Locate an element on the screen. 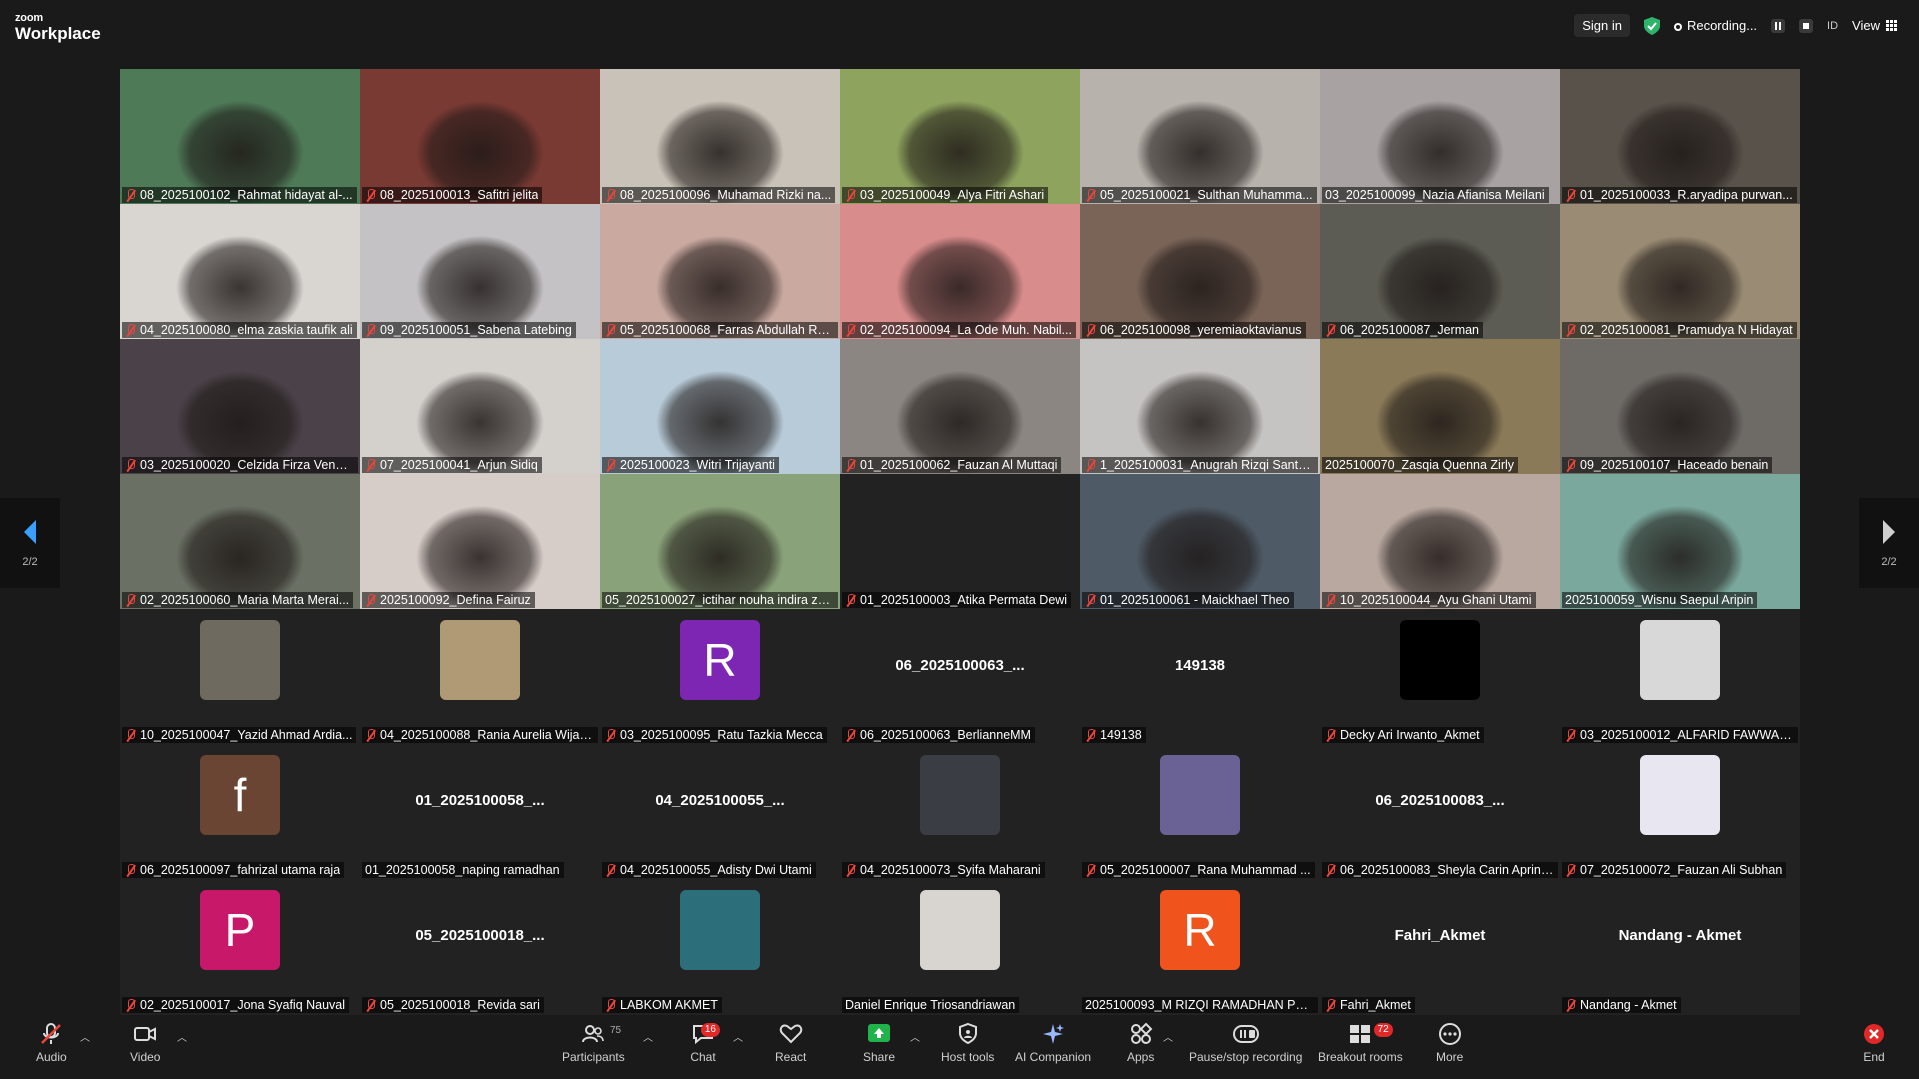  end-meeting-button: End is located at coordinates (1874, 1042).